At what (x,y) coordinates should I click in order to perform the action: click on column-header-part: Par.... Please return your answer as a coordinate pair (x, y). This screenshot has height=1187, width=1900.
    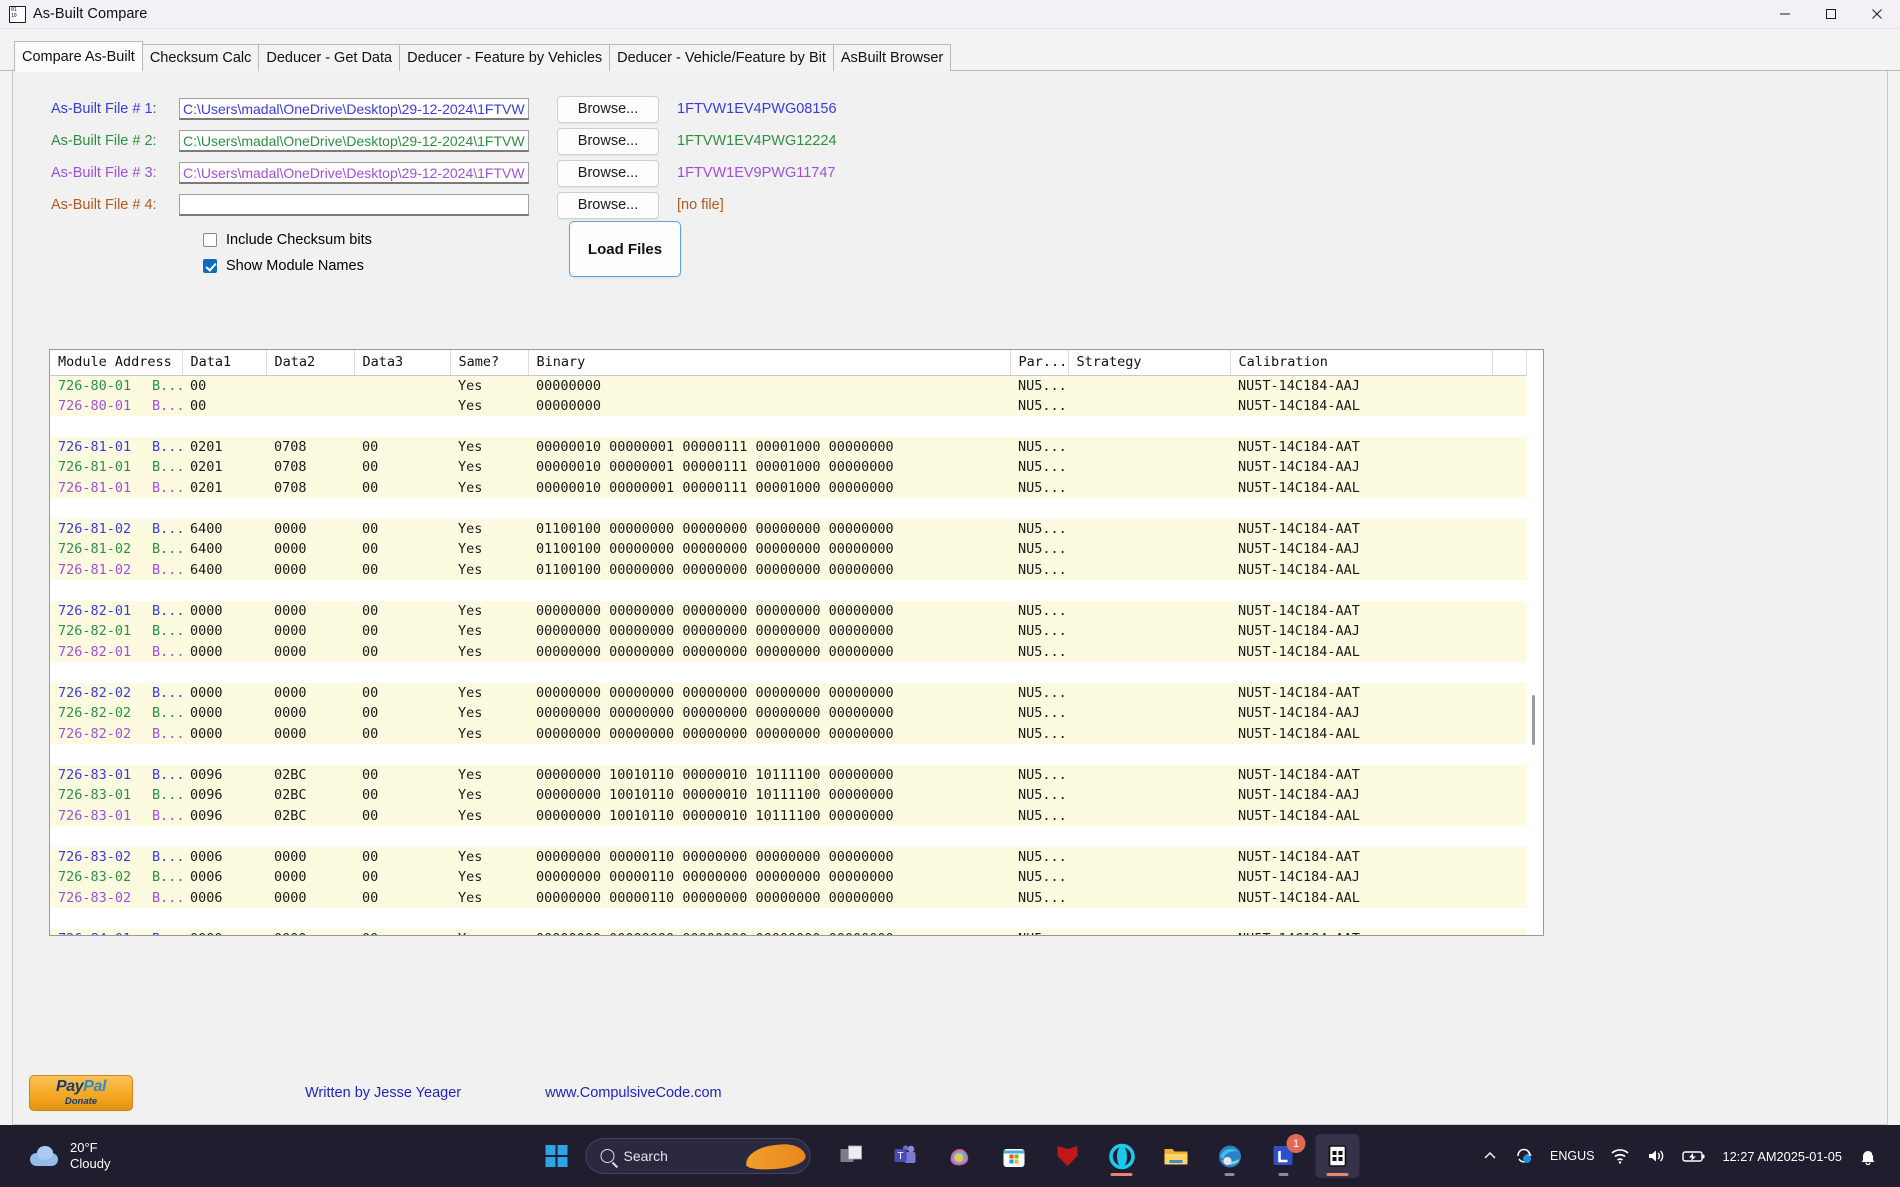
    Looking at the image, I should click on (1039, 363).